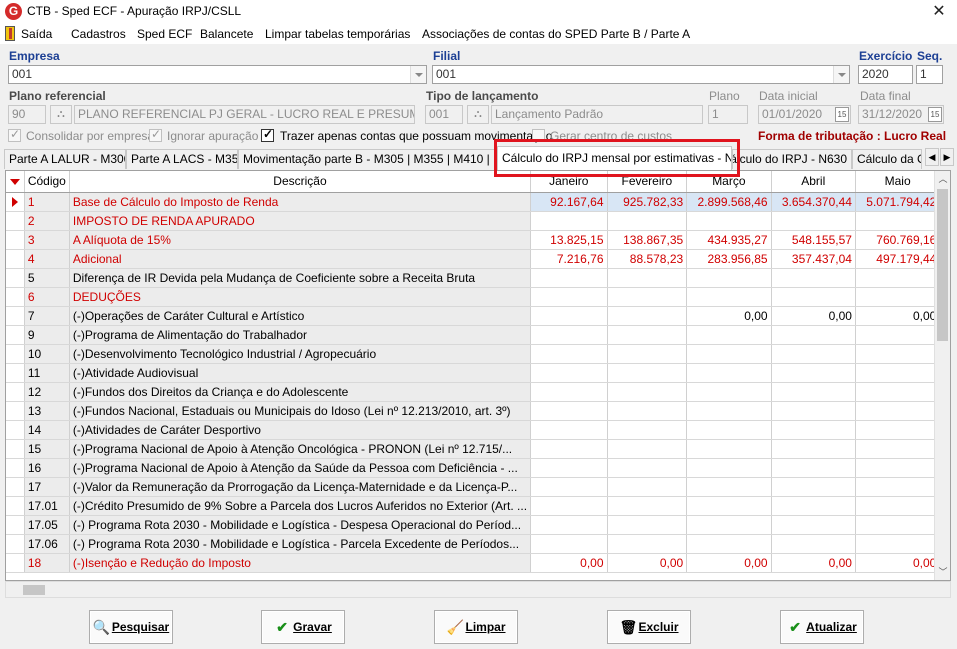  What do you see at coordinates (47, 563) in the screenshot?
I see `cell-codigo: 18` at bounding box center [47, 563].